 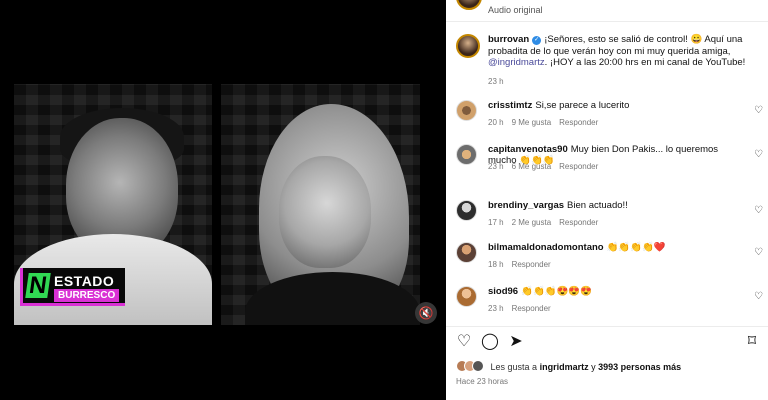 I want to click on likes-user: ingridmartz, so click(x=564, y=367).